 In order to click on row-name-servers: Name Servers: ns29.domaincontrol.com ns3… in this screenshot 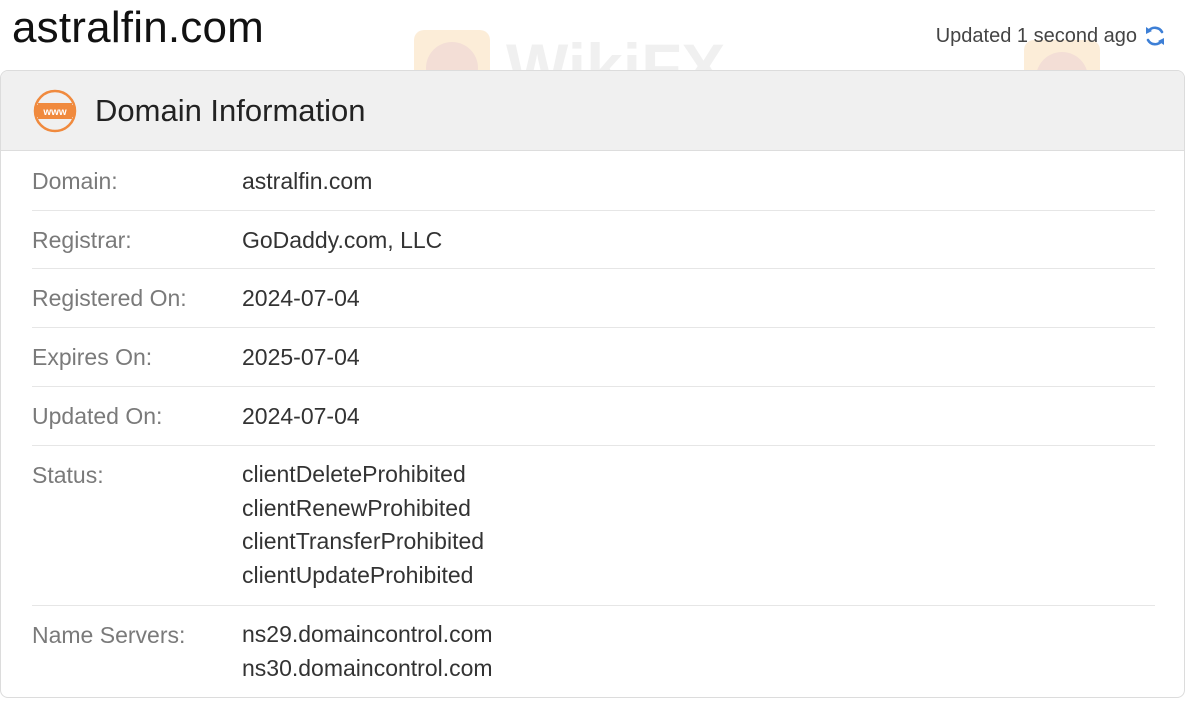, I will do `click(593, 651)`.